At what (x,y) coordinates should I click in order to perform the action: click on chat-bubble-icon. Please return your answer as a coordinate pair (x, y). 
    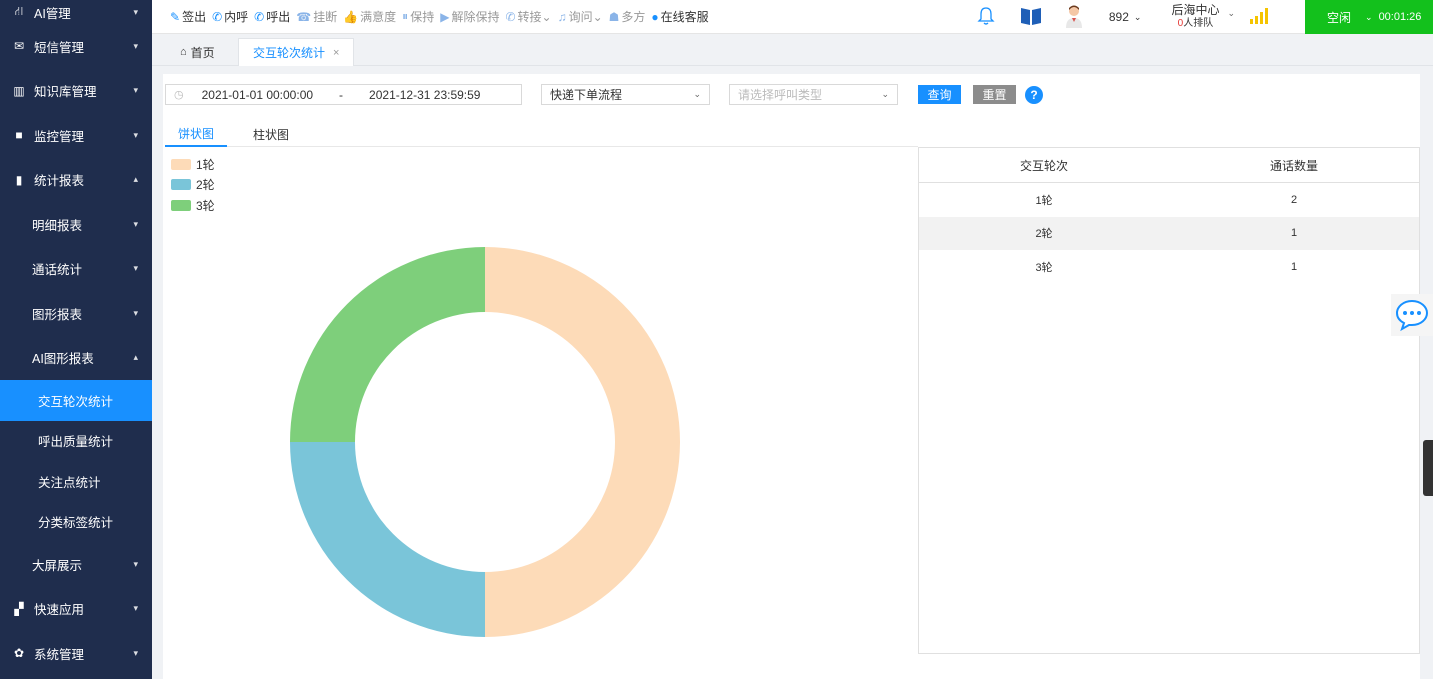
    Looking at the image, I should click on (1412, 315).